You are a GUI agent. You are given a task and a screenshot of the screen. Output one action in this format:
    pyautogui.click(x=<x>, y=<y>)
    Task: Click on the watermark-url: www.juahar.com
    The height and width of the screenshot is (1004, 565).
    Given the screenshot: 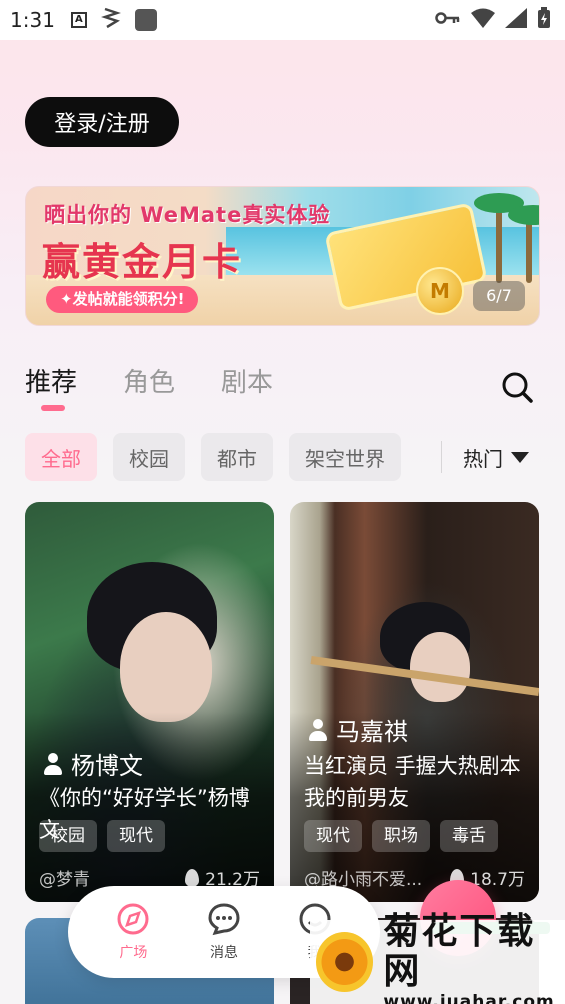 What is the action you would take?
    pyautogui.click(x=469, y=998)
    